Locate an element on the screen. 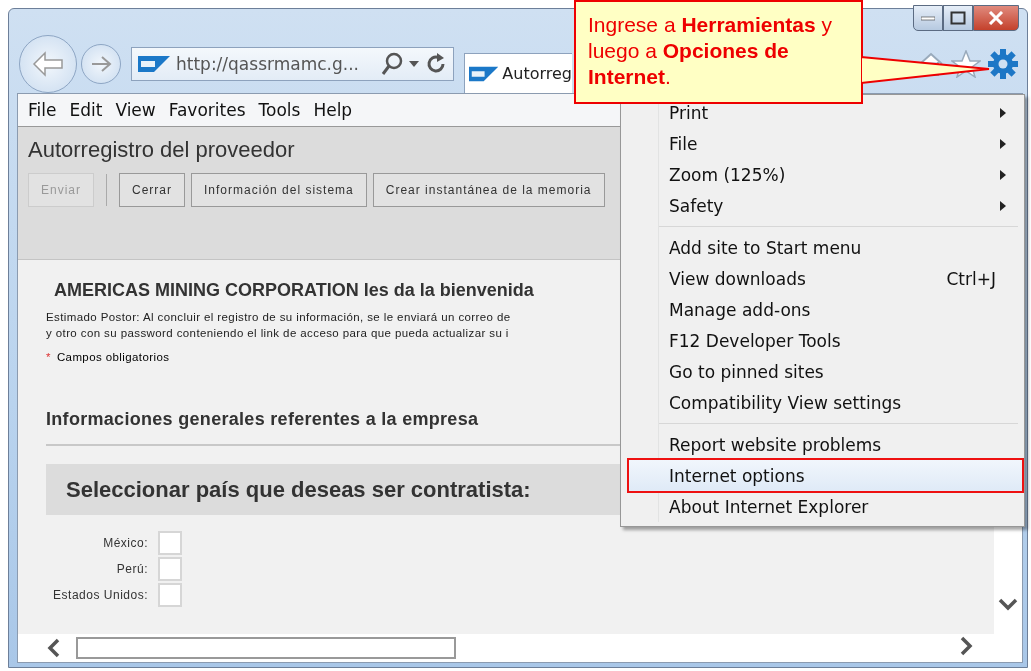  required-mark: * is located at coordinates (48, 357).